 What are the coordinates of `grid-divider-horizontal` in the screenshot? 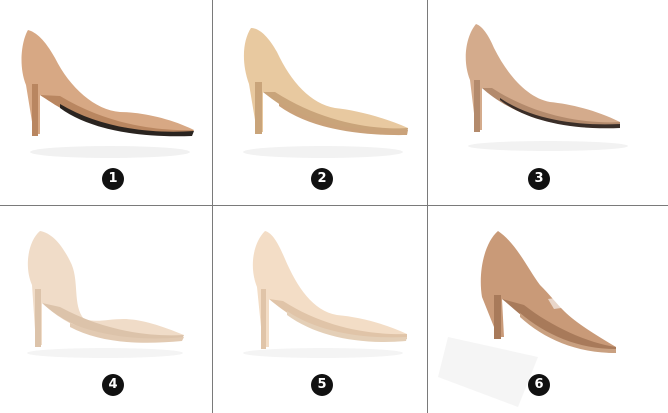 It's located at (334, 205).